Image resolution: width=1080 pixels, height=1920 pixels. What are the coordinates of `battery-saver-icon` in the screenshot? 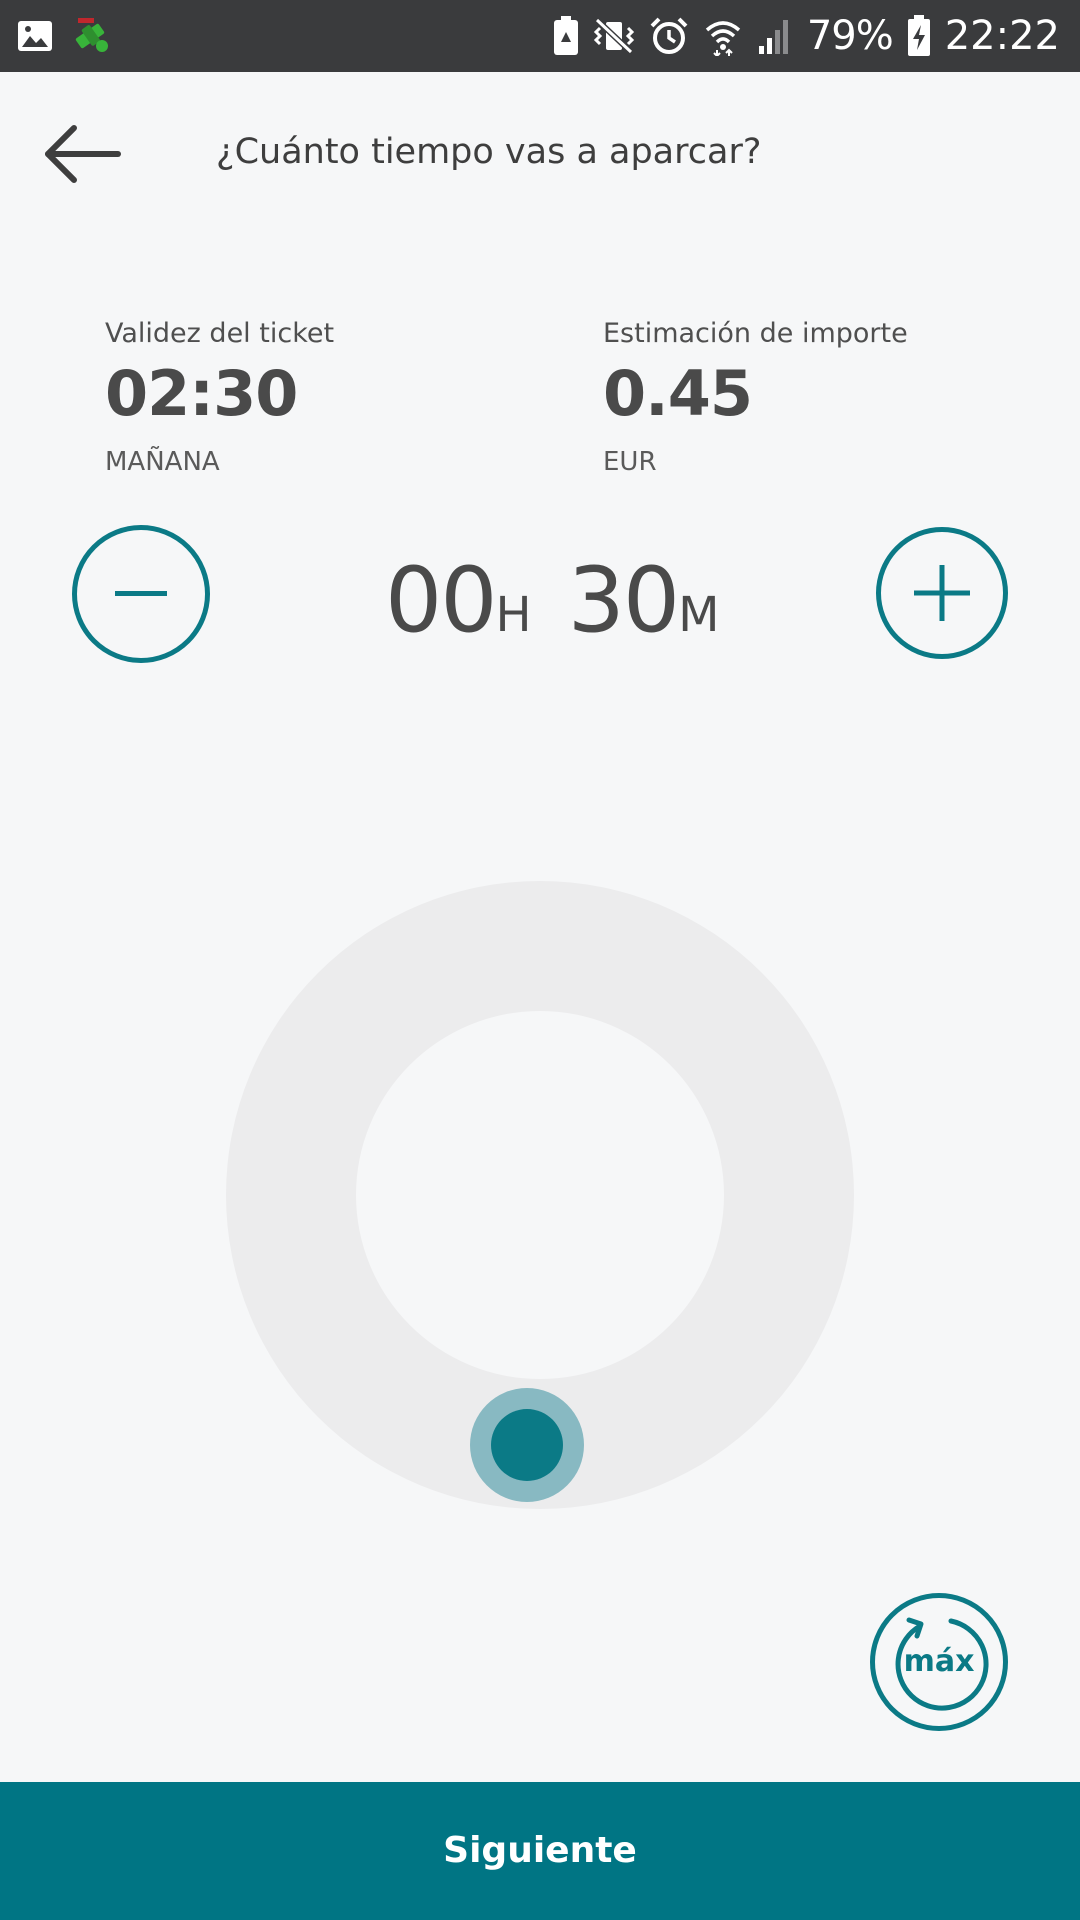 It's located at (566, 36).